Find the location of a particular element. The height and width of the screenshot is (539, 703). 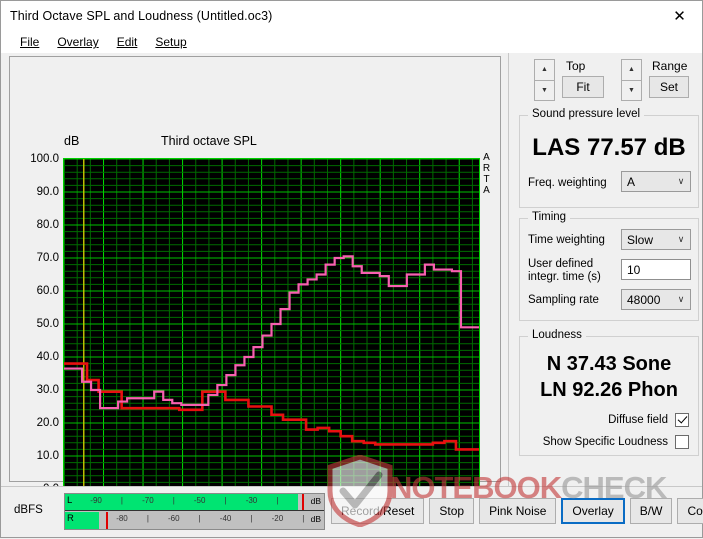

level-meter-left-channel-label: L is located at coordinates (70, 500).